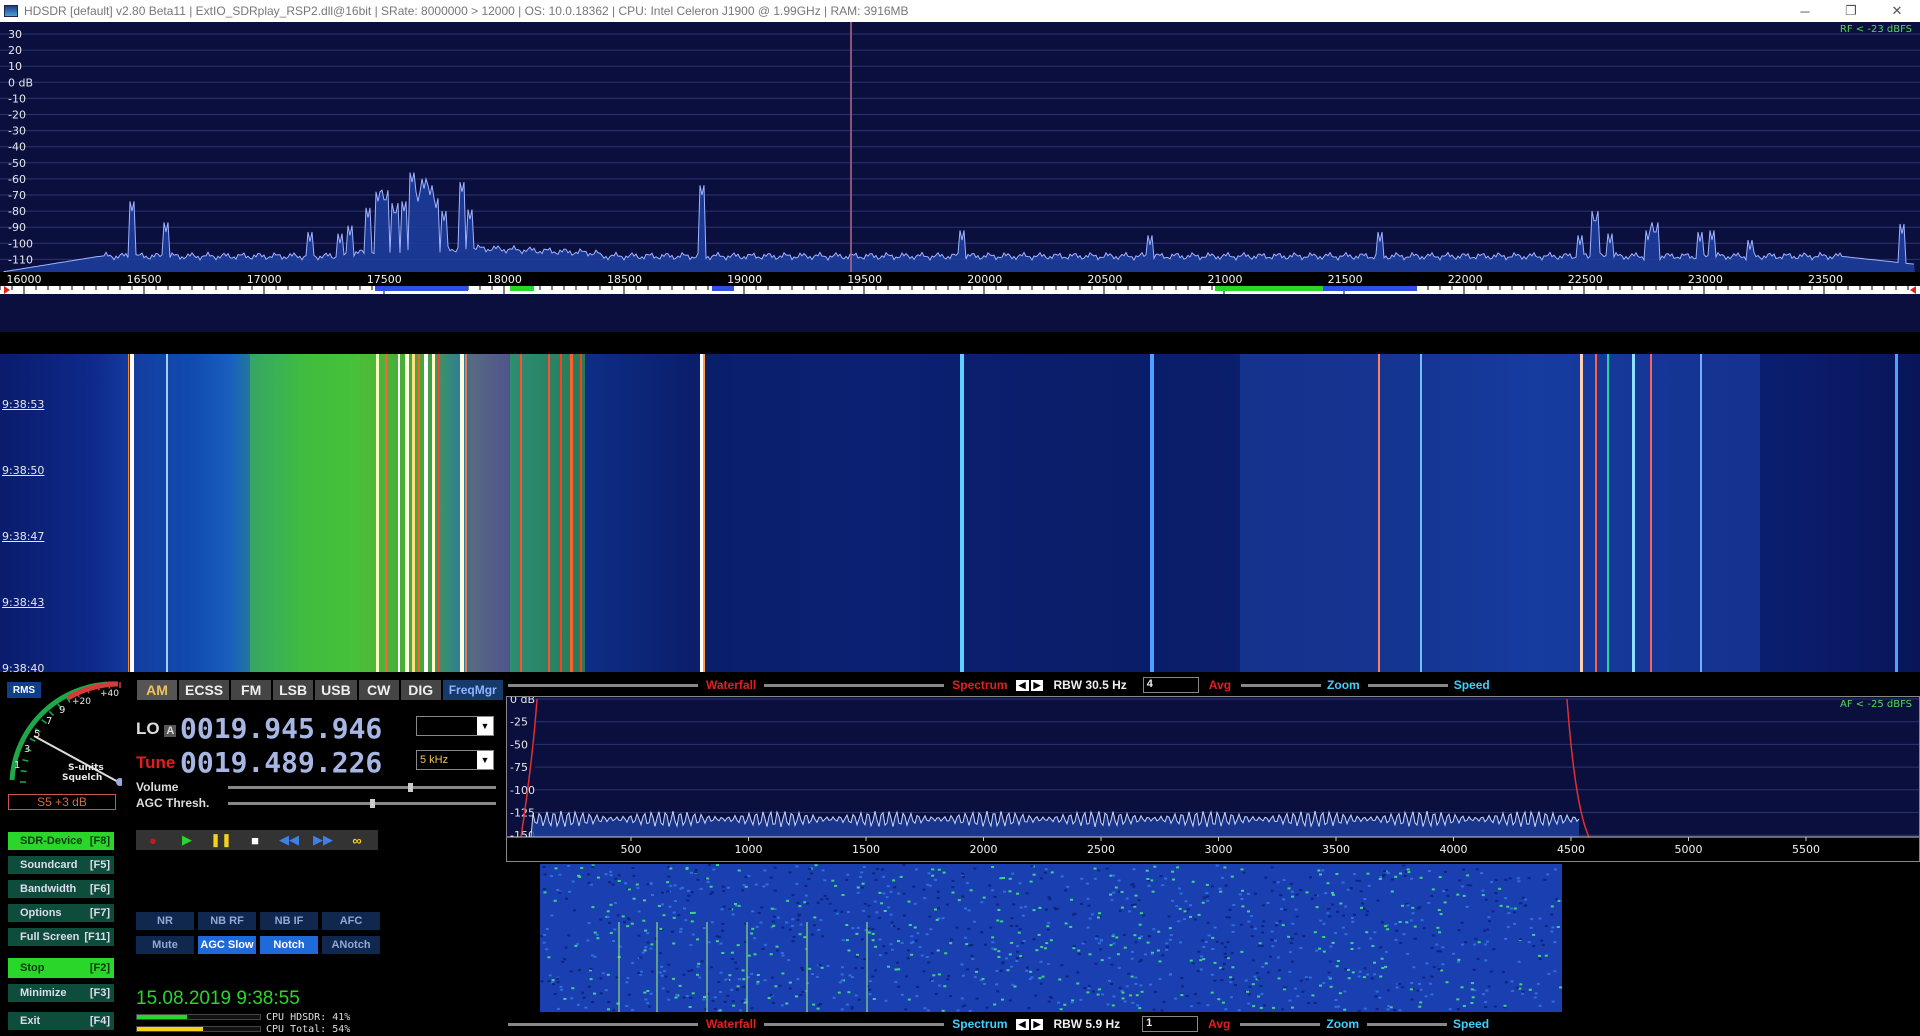  What do you see at coordinates (1851, 11) in the screenshot?
I see `restore-button: ❐` at bounding box center [1851, 11].